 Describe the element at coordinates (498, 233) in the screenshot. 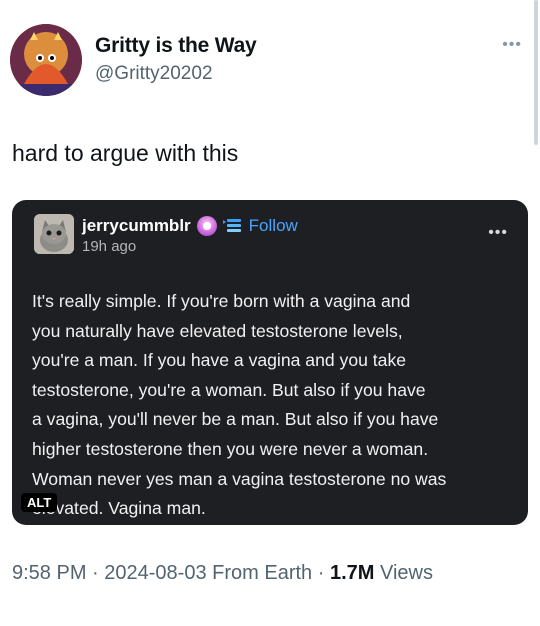

I see `embed-more-icon: •••` at that location.